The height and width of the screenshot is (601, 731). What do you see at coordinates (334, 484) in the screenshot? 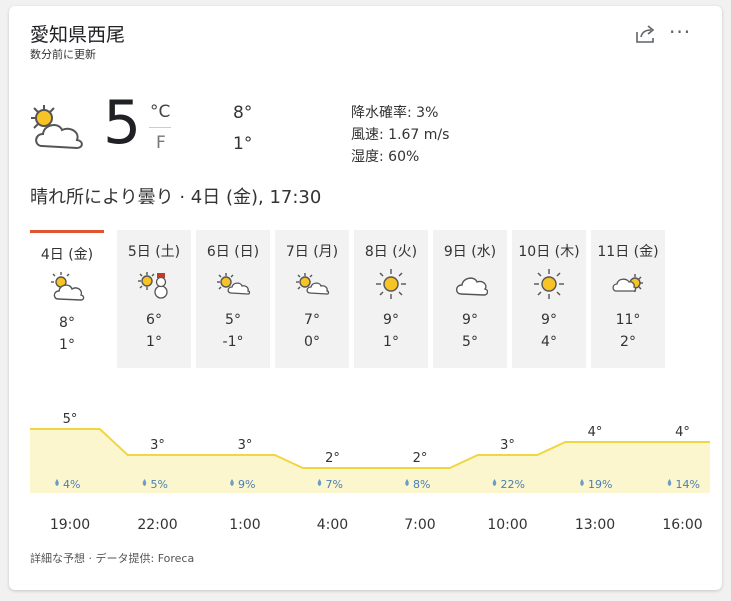
I see `hour-precip-label: 7%` at bounding box center [334, 484].